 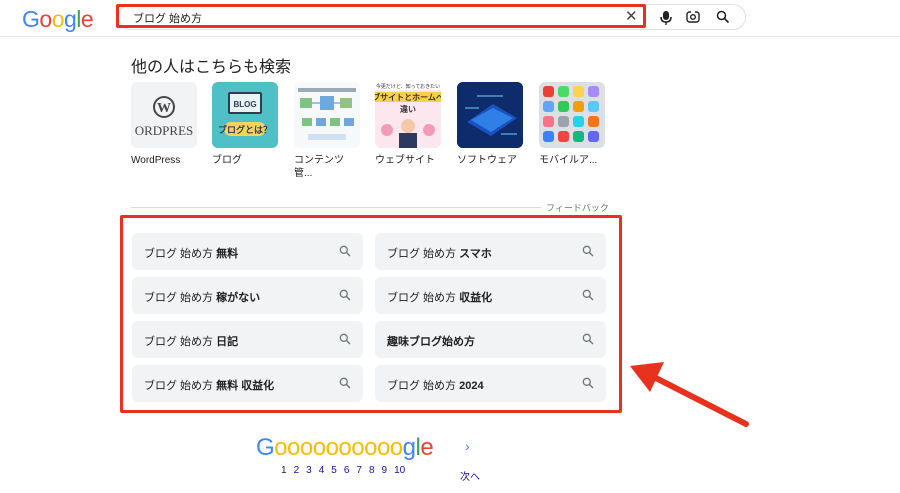 I want to click on feedback-link: フィードバック, so click(x=577, y=207).